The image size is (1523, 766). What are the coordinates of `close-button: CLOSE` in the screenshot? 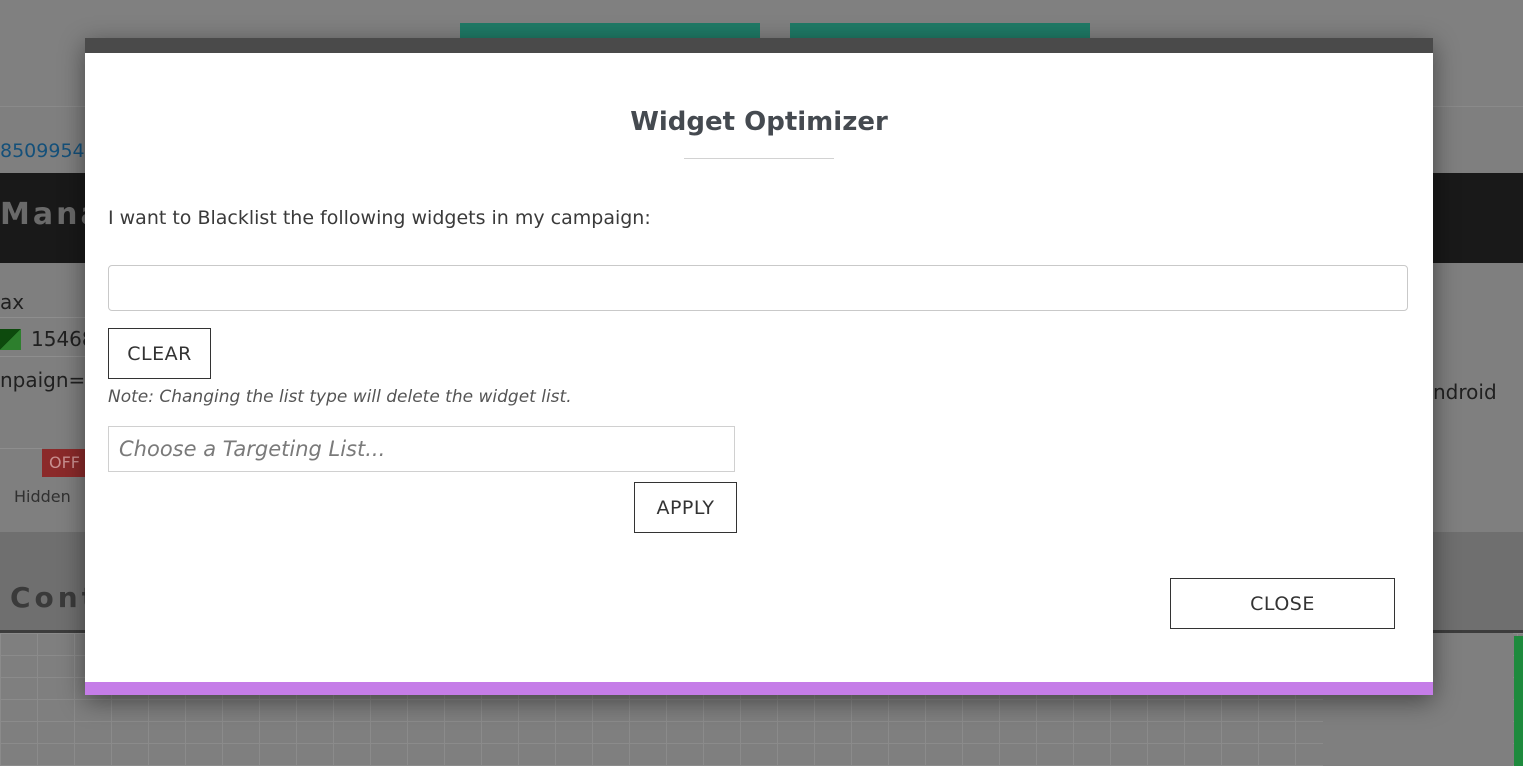 It's located at (1282, 603).